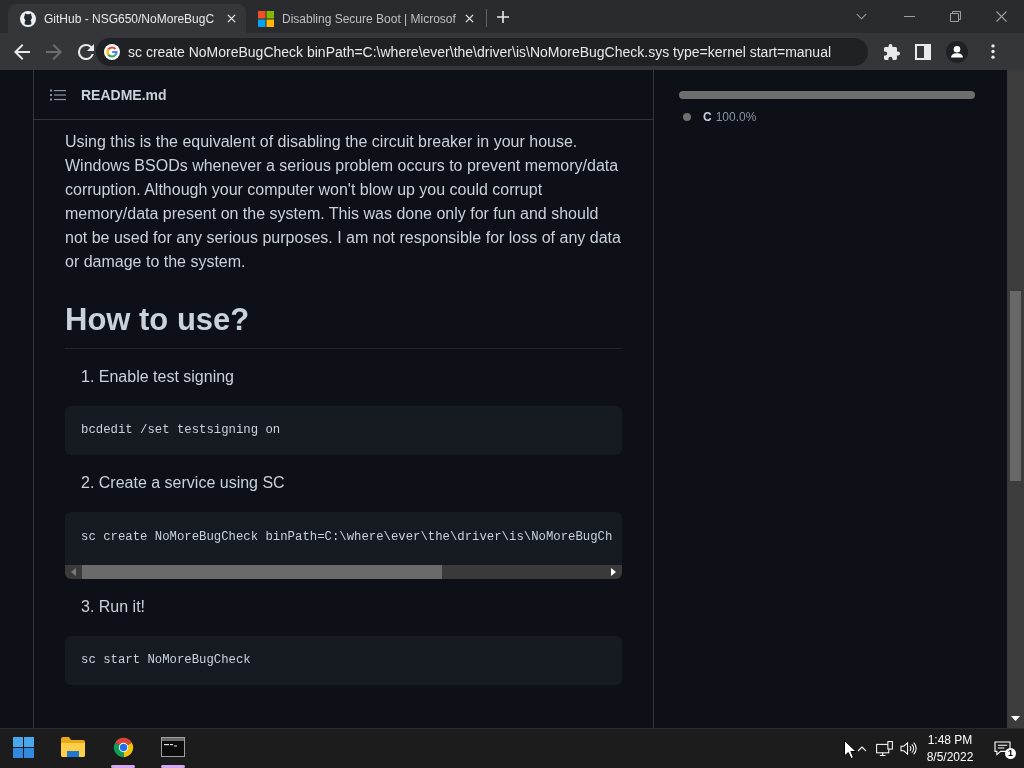 The height and width of the screenshot is (768, 1024). I want to click on network-icon, so click(884, 748).